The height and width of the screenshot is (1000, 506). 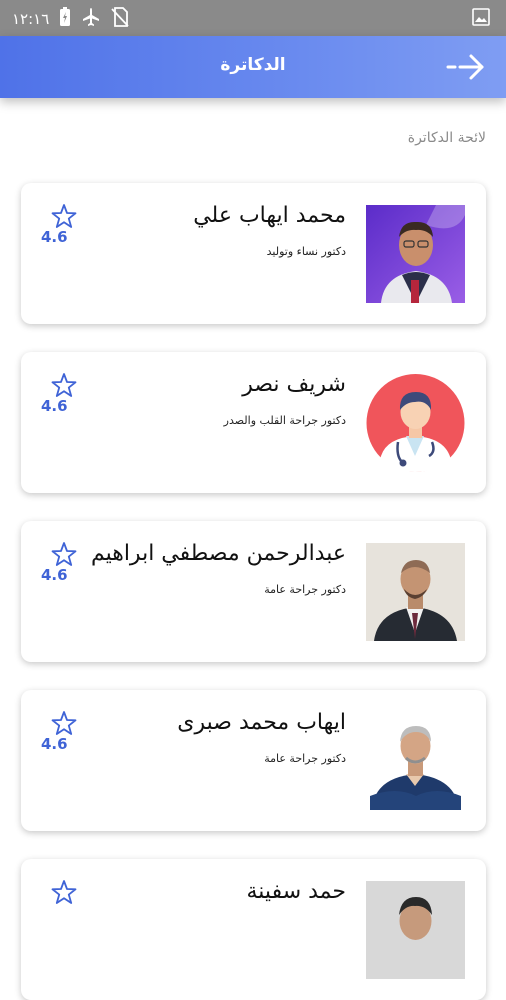 What do you see at coordinates (261, 722) in the screenshot?
I see `doctor-name: ايهاب محمد صبرى` at bounding box center [261, 722].